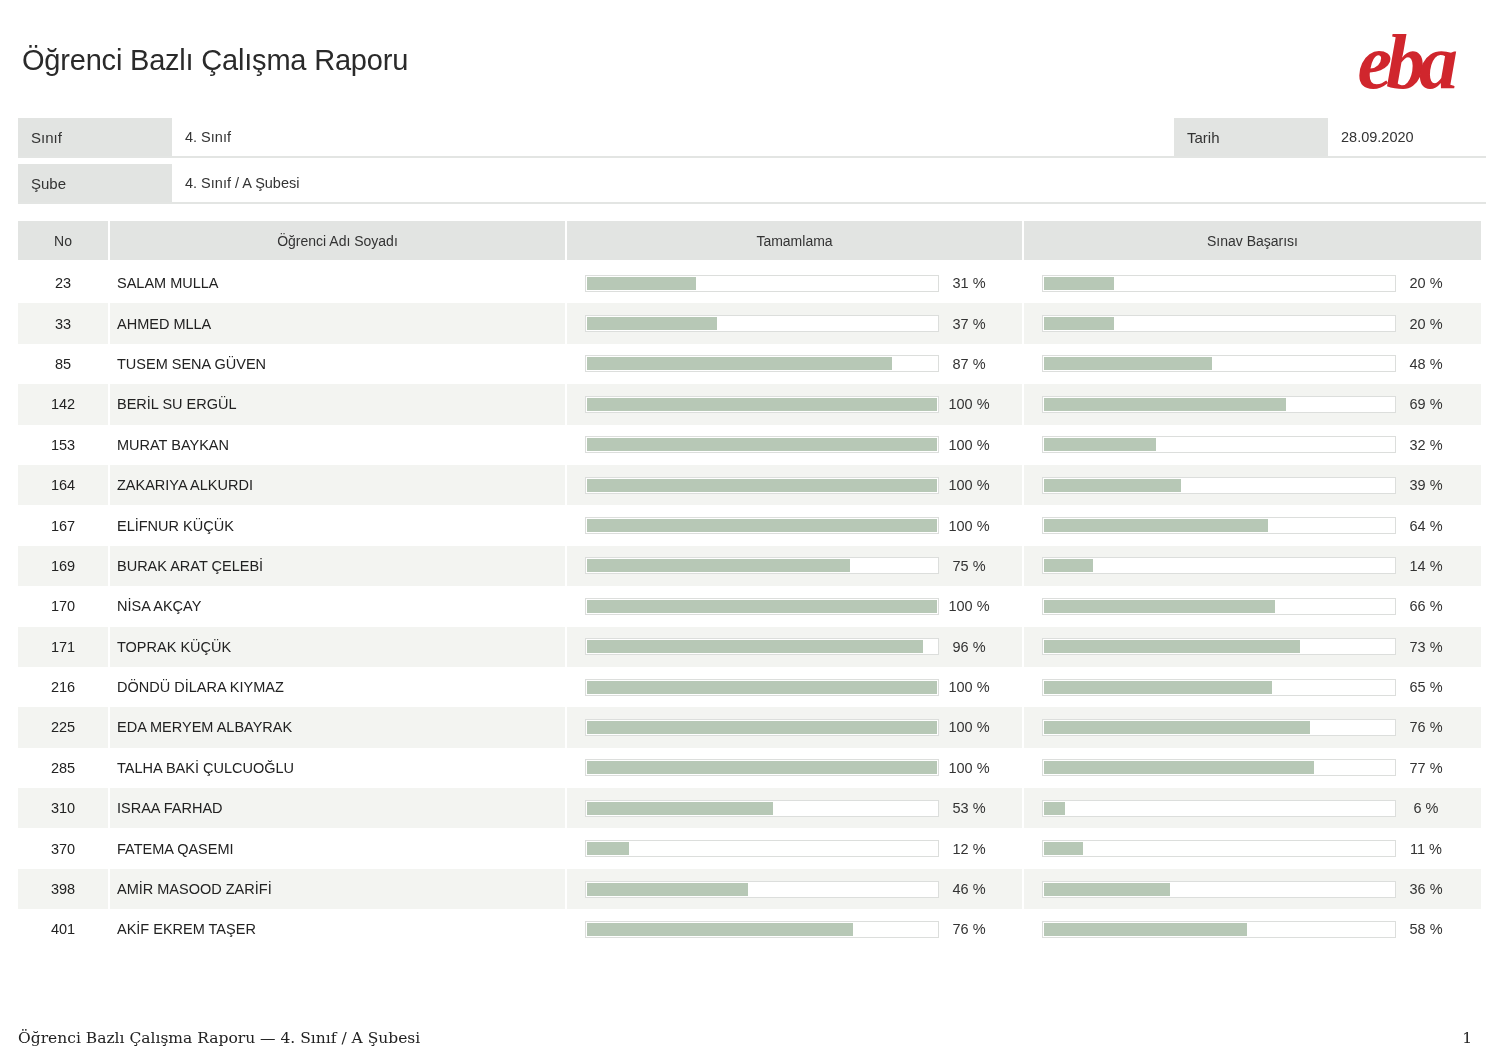 The width and height of the screenshot is (1500, 1060). Describe the element at coordinates (1426, 485) in the screenshot. I see `percent-value: 39 %` at that location.